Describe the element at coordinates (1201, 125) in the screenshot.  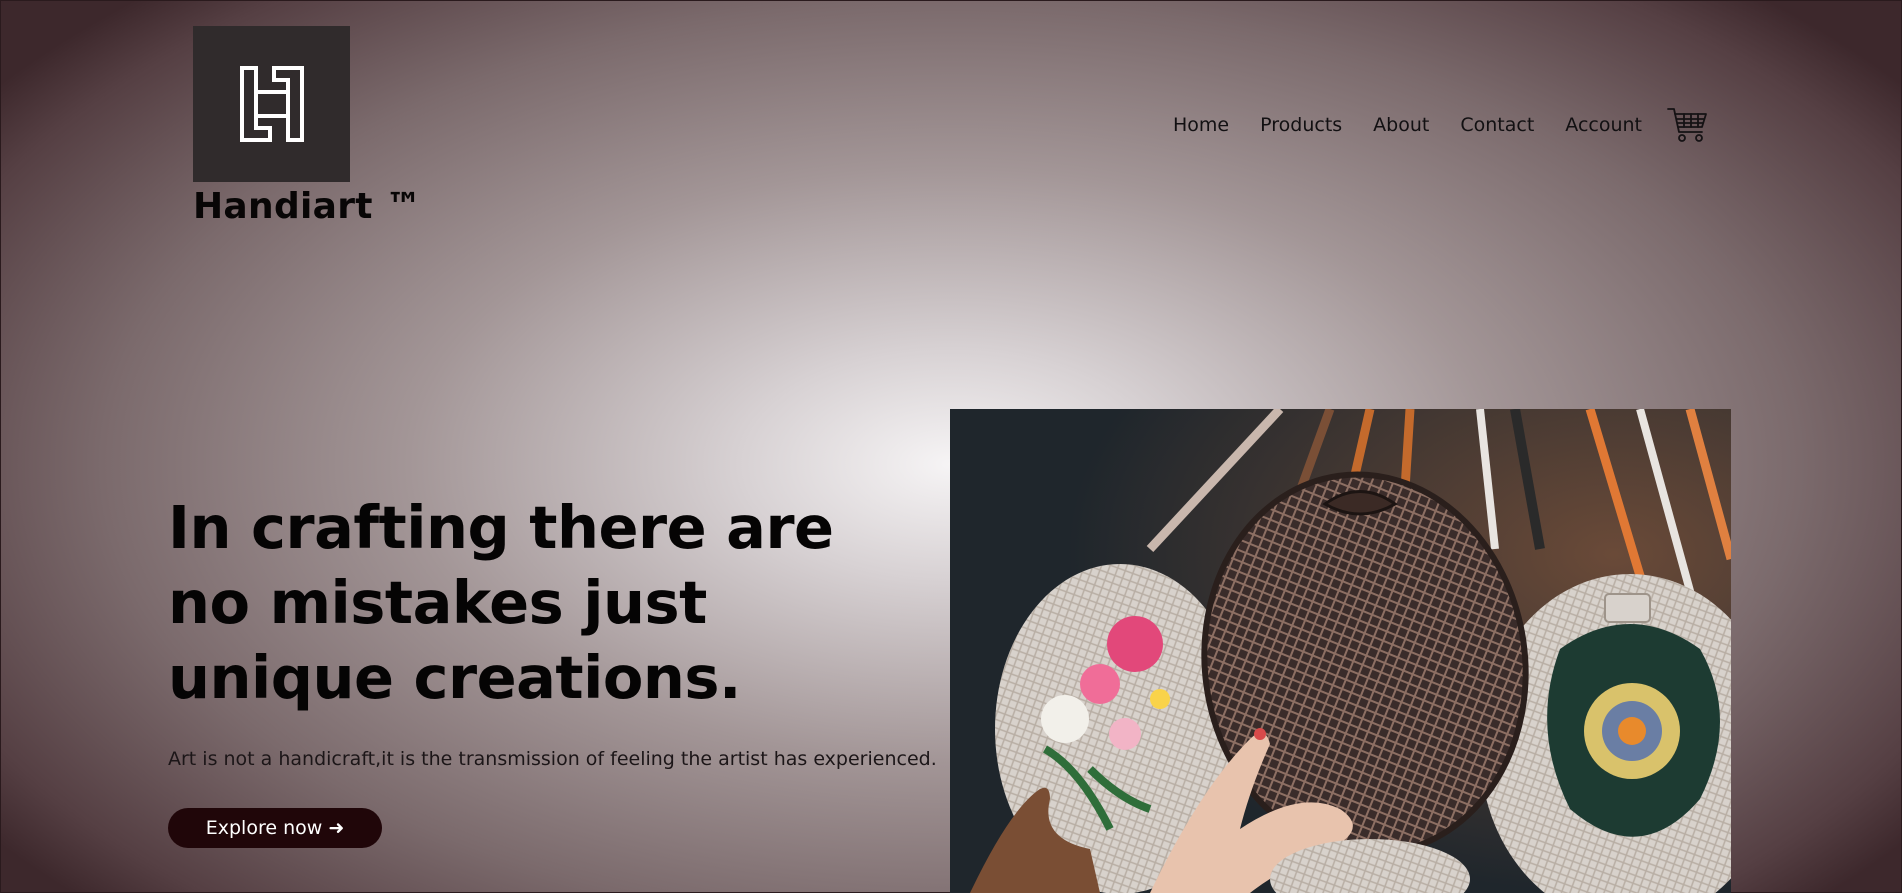
I see `nav-home: Home` at that location.